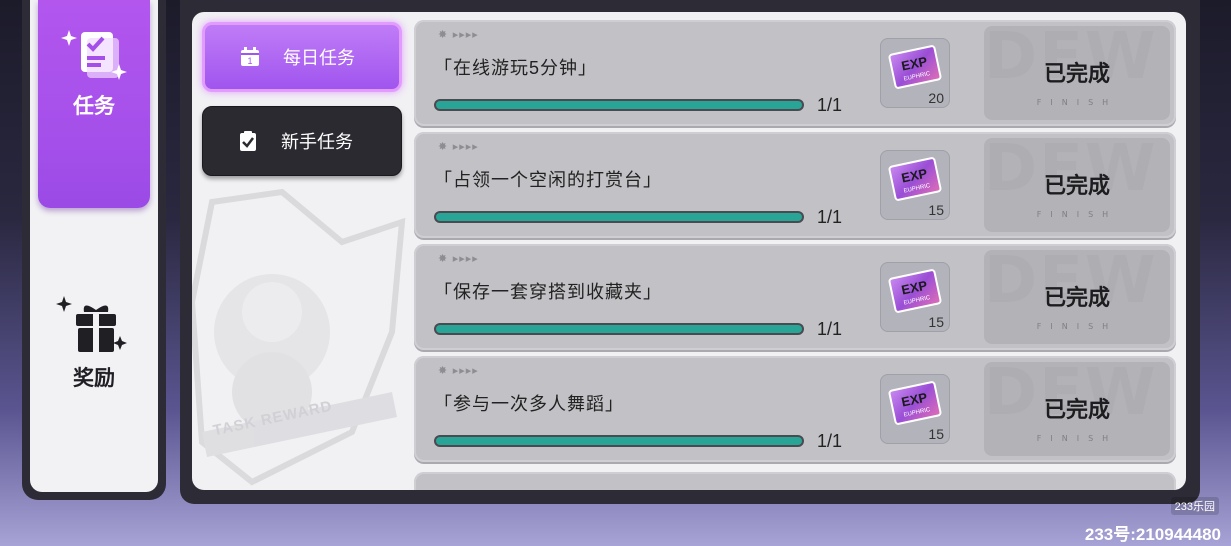  I want to click on sidebar-item-tasks: 任务, so click(94, 104).